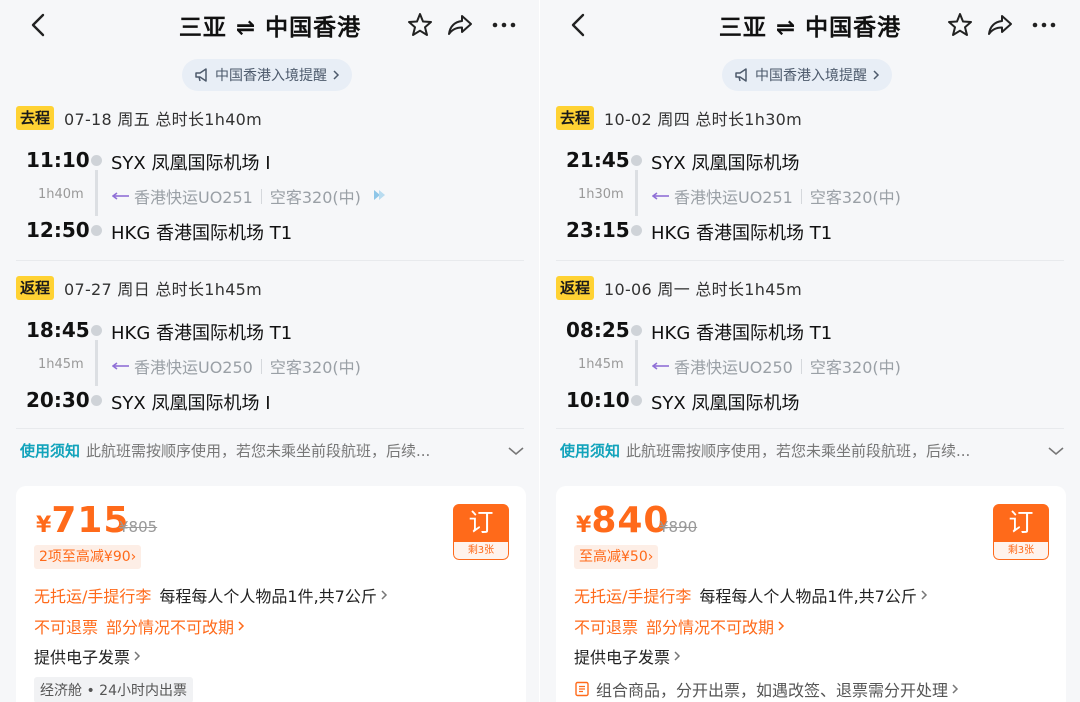  What do you see at coordinates (703, 289) in the screenshot?
I see `segment-date: 10-06 周一 总时长1h45m` at bounding box center [703, 289].